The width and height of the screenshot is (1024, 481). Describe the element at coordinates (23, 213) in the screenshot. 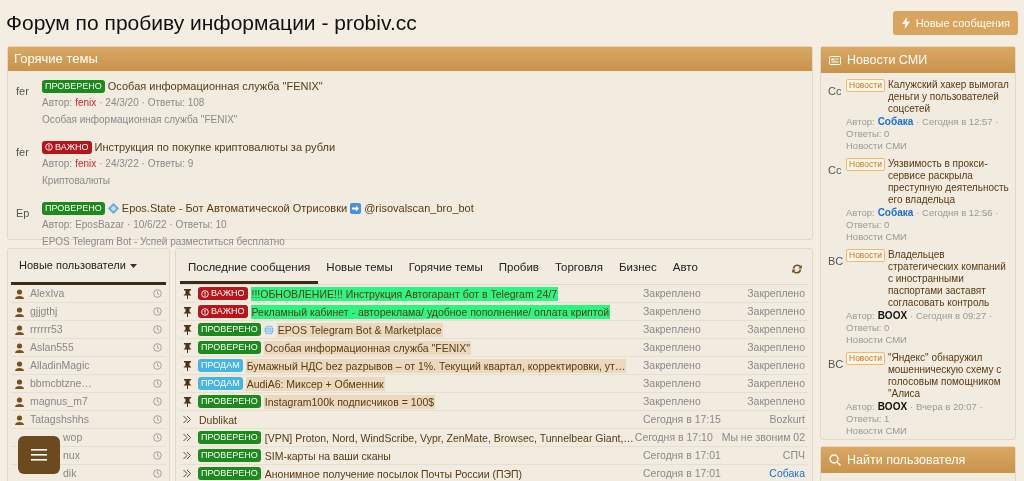

I see `avatar-letters: Ep` at that location.